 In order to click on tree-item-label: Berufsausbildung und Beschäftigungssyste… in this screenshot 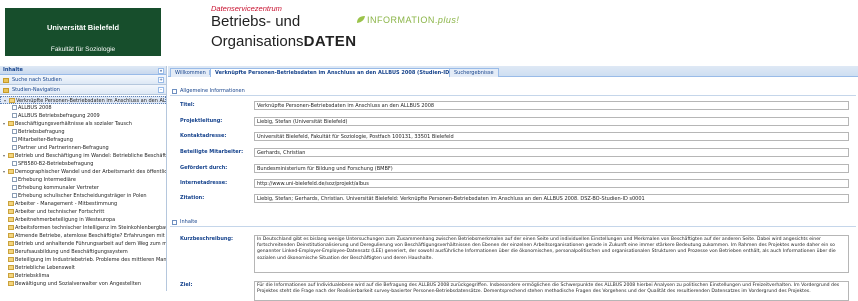, I will do `click(71, 252)`.